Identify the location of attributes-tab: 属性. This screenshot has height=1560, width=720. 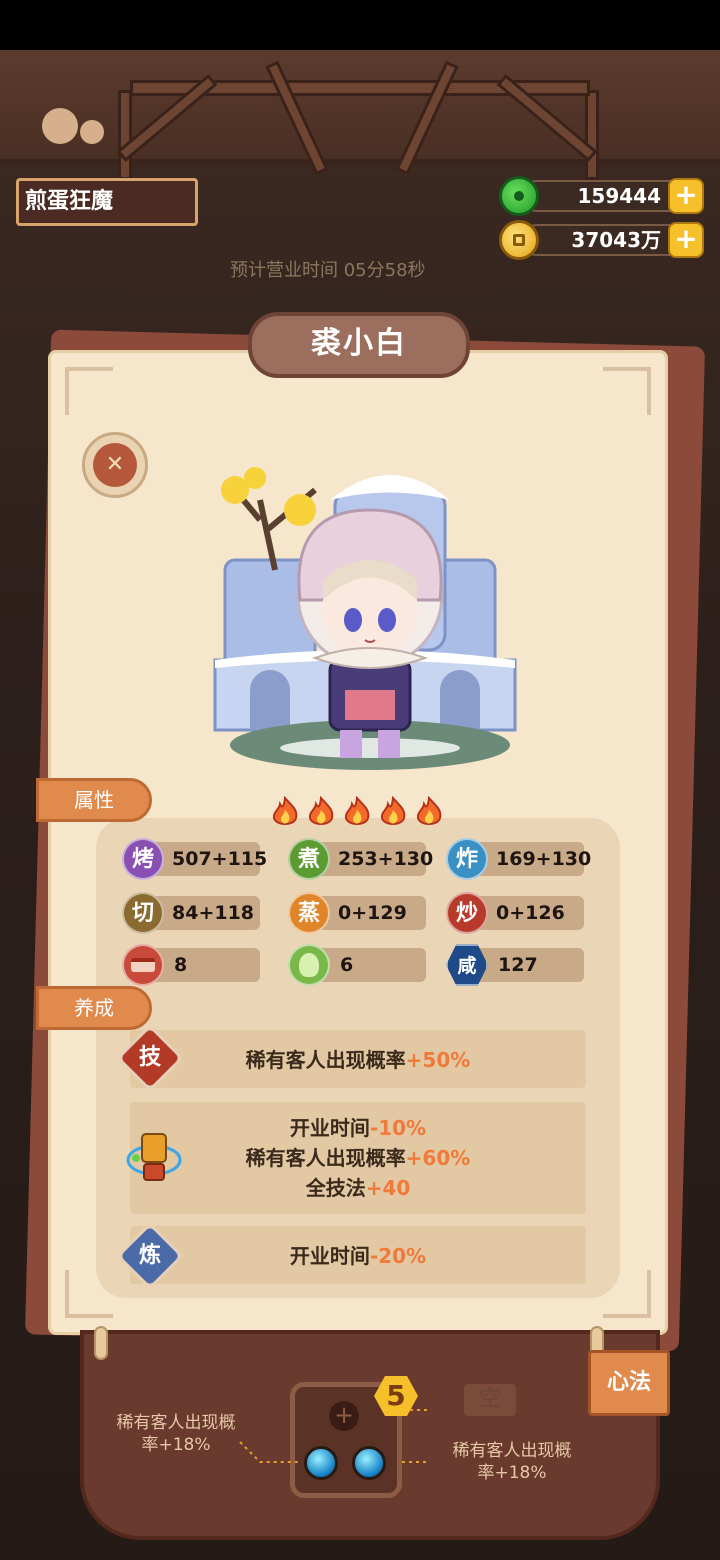
(94, 800).